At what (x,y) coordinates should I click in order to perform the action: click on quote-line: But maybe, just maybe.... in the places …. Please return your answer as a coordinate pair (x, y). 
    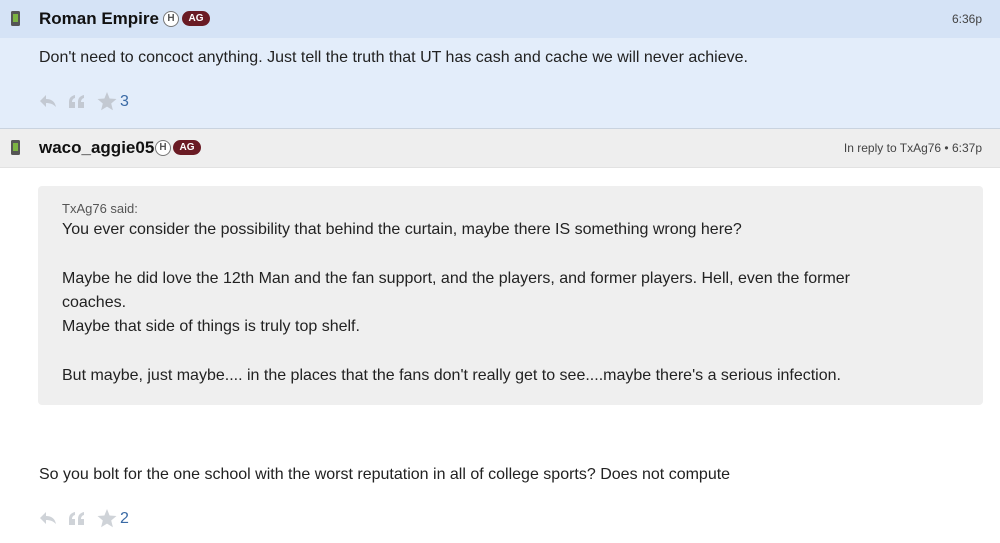
    Looking at the image, I should click on (451, 375).